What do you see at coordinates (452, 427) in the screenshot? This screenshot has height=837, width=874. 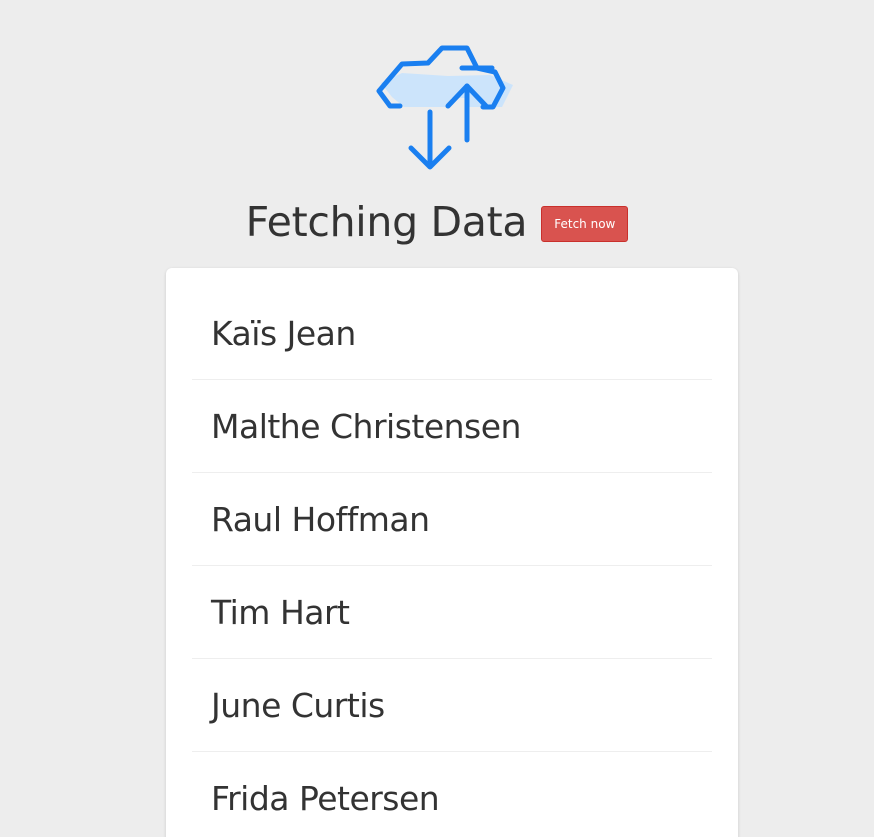 I see `list-item: Malthe Christensen` at bounding box center [452, 427].